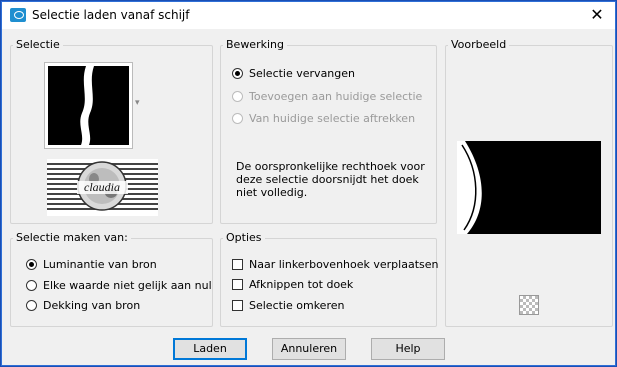 Image resolution: width=617 pixels, height=367 pixels. What do you see at coordinates (529, 305) in the screenshot?
I see `checkerboard-icon` at bounding box center [529, 305].